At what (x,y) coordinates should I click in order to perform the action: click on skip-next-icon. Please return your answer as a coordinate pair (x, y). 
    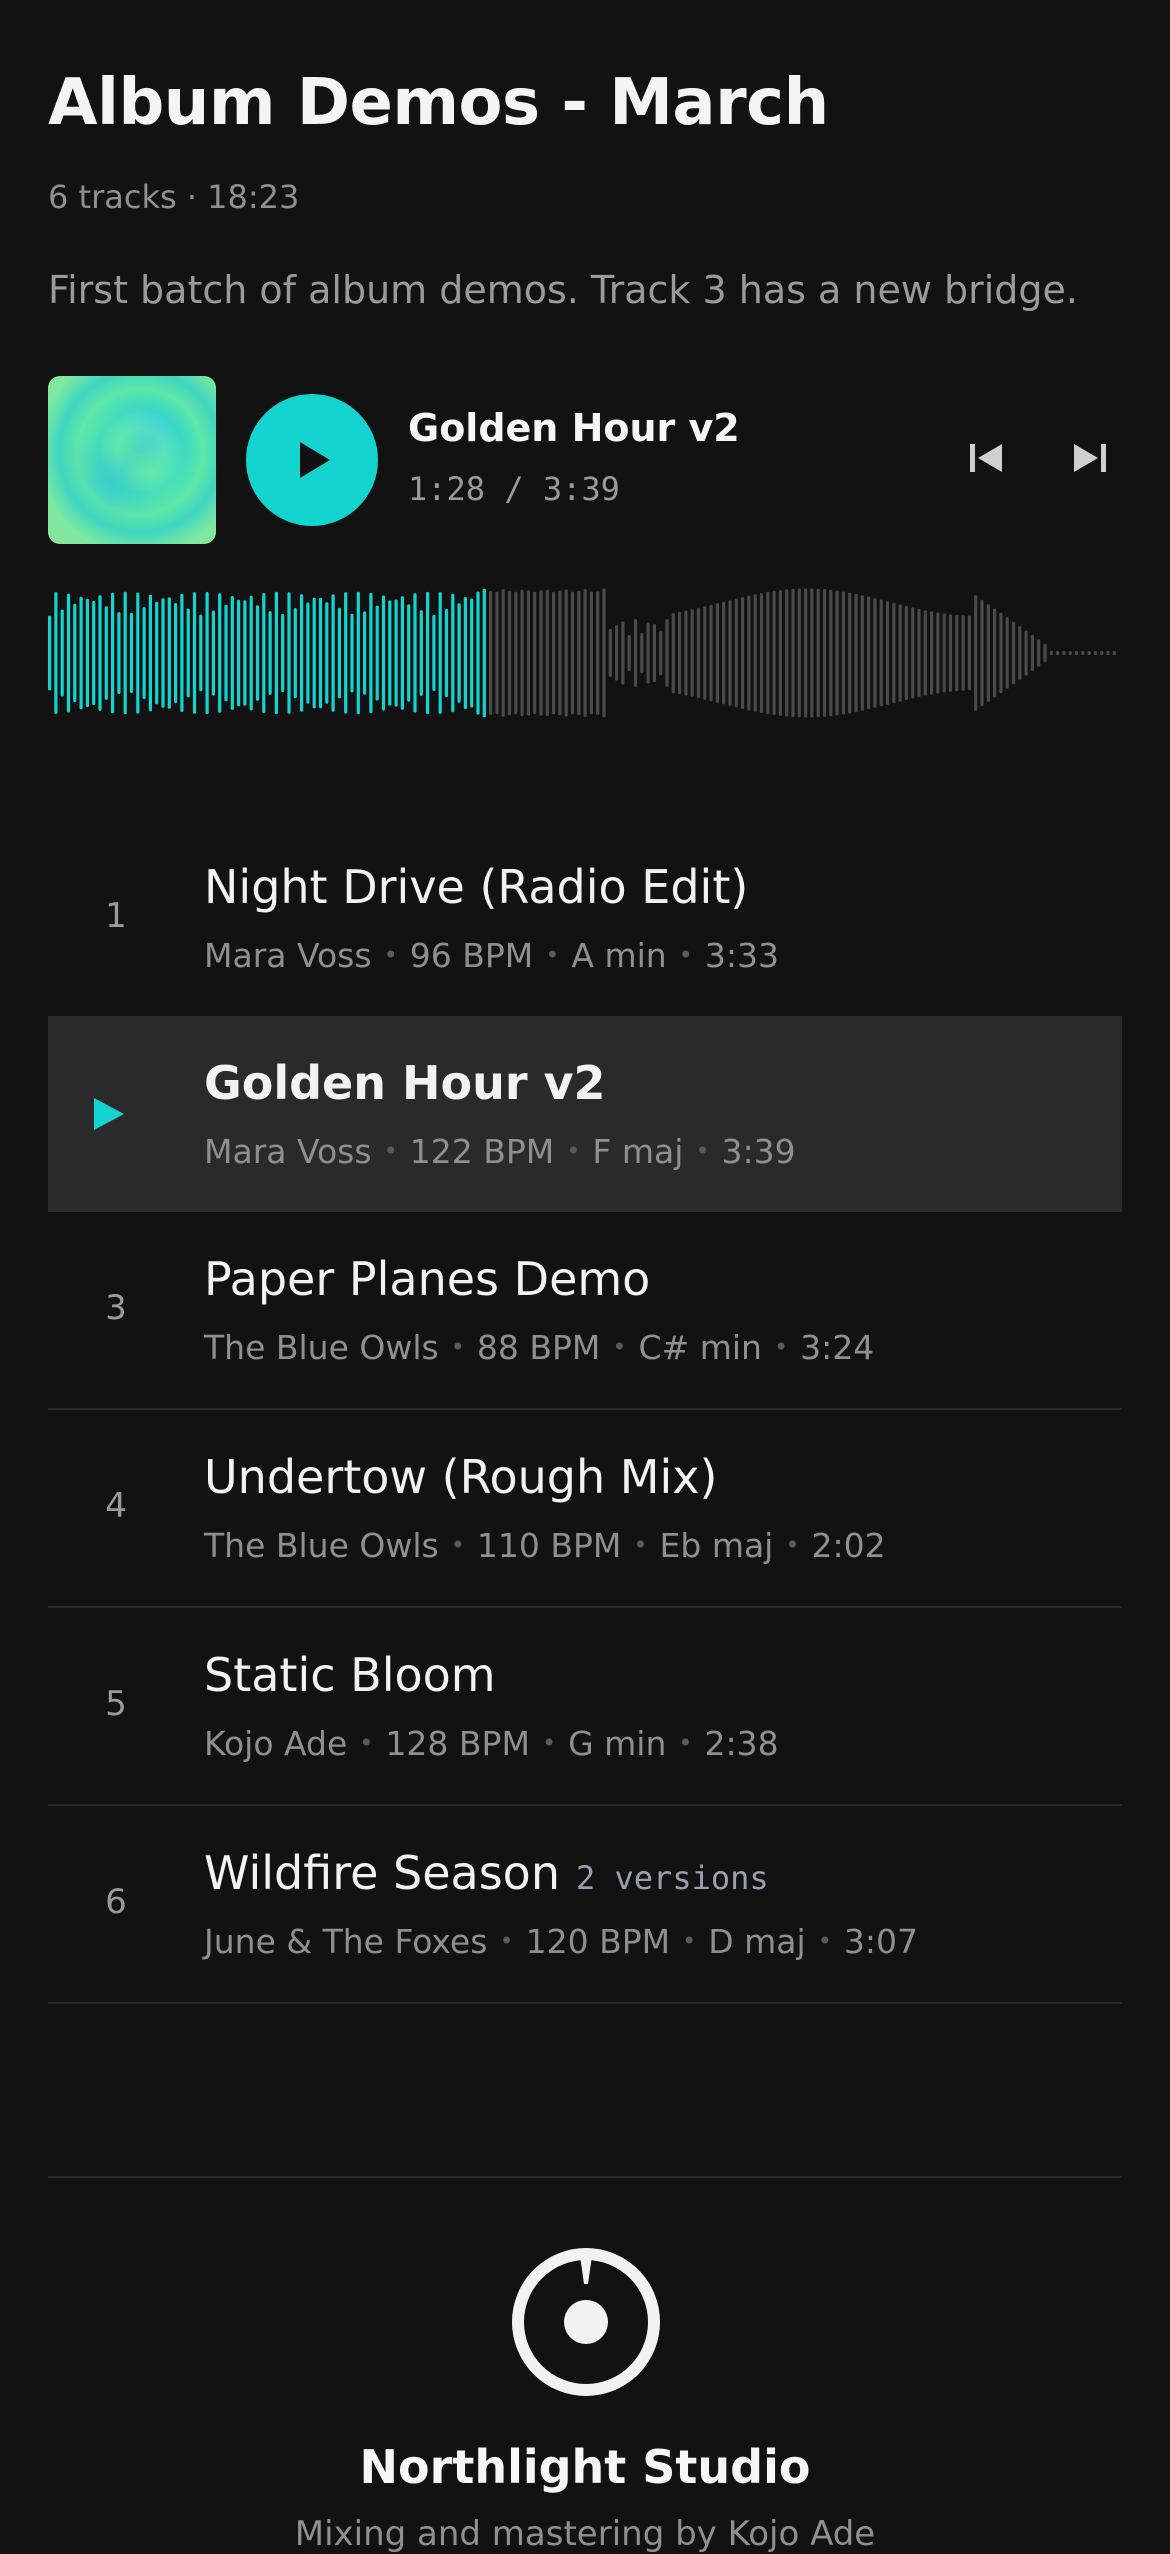
    Looking at the image, I should click on (1090, 458).